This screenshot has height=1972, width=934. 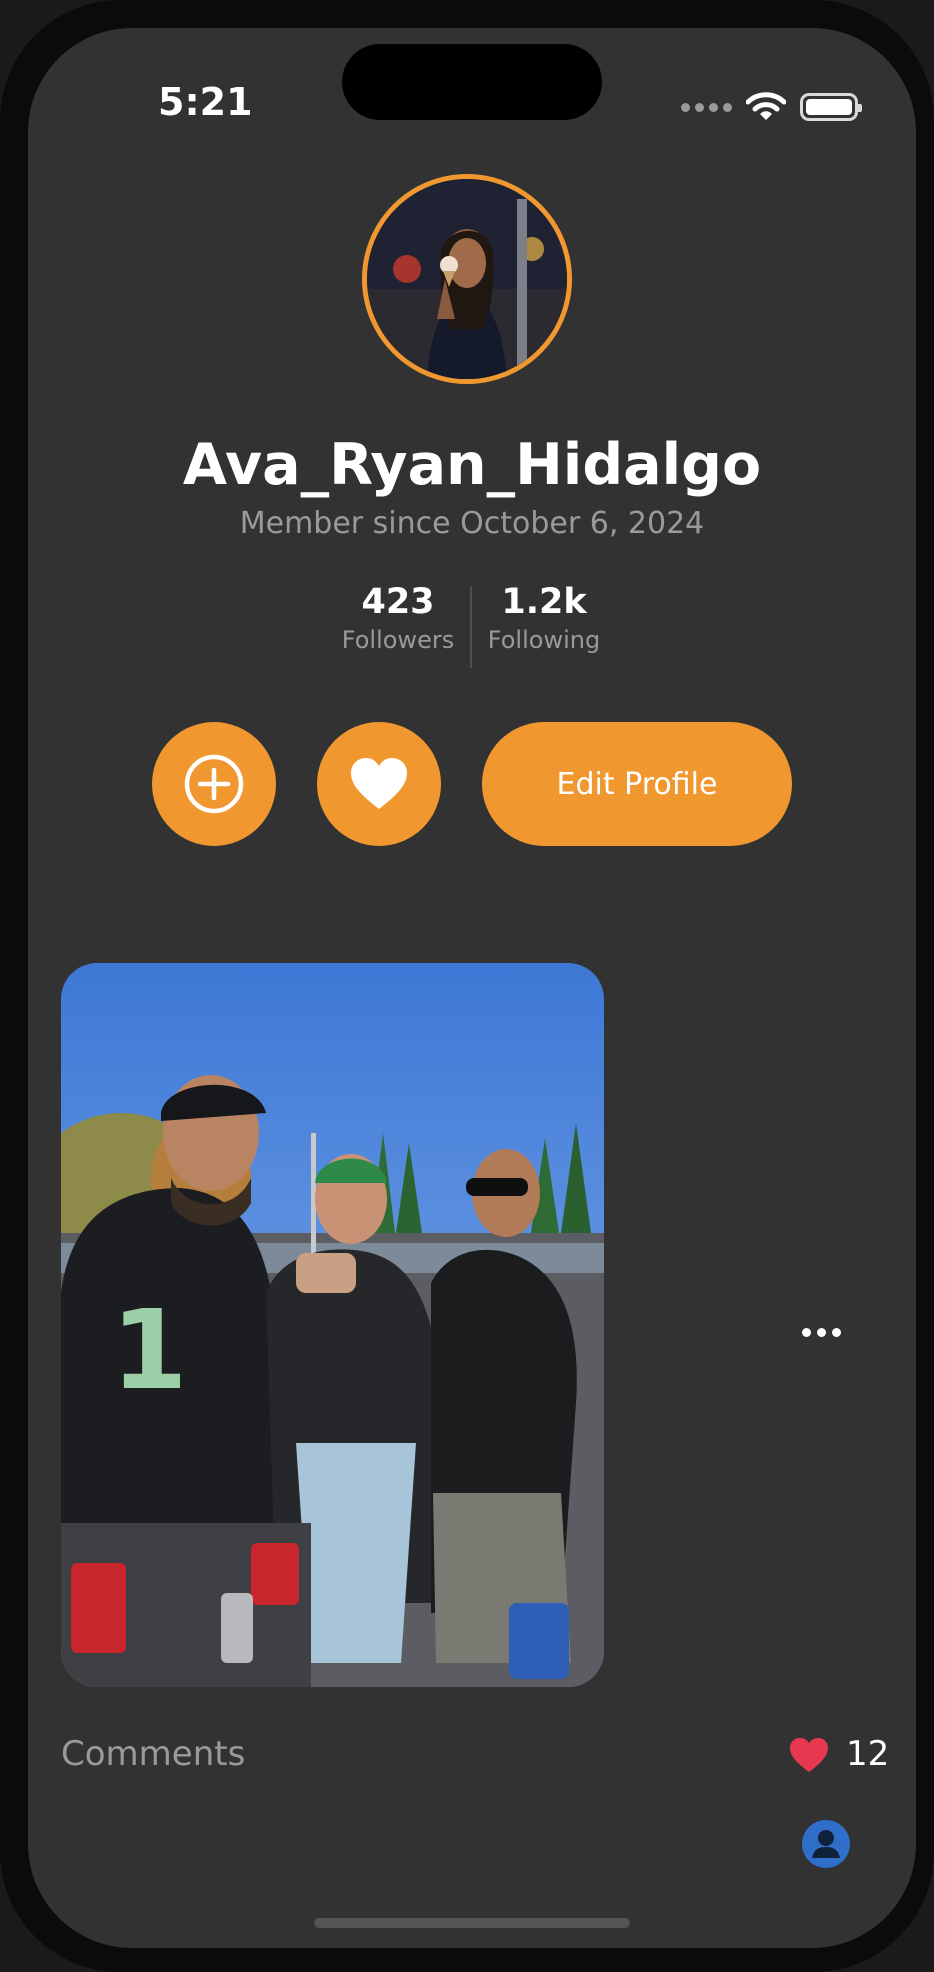 What do you see at coordinates (706, 107) in the screenshot?
I see `cellular-signal-icon` at bounding box center [706, 107].